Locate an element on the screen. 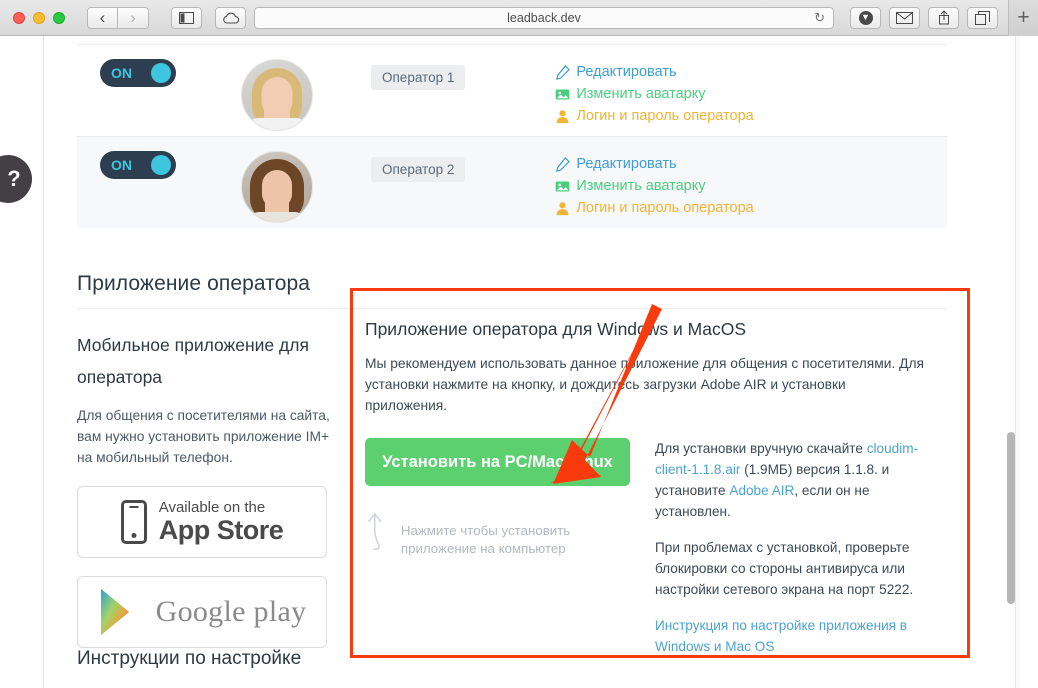  page-right-edge is located at coordinates (1017, 362).